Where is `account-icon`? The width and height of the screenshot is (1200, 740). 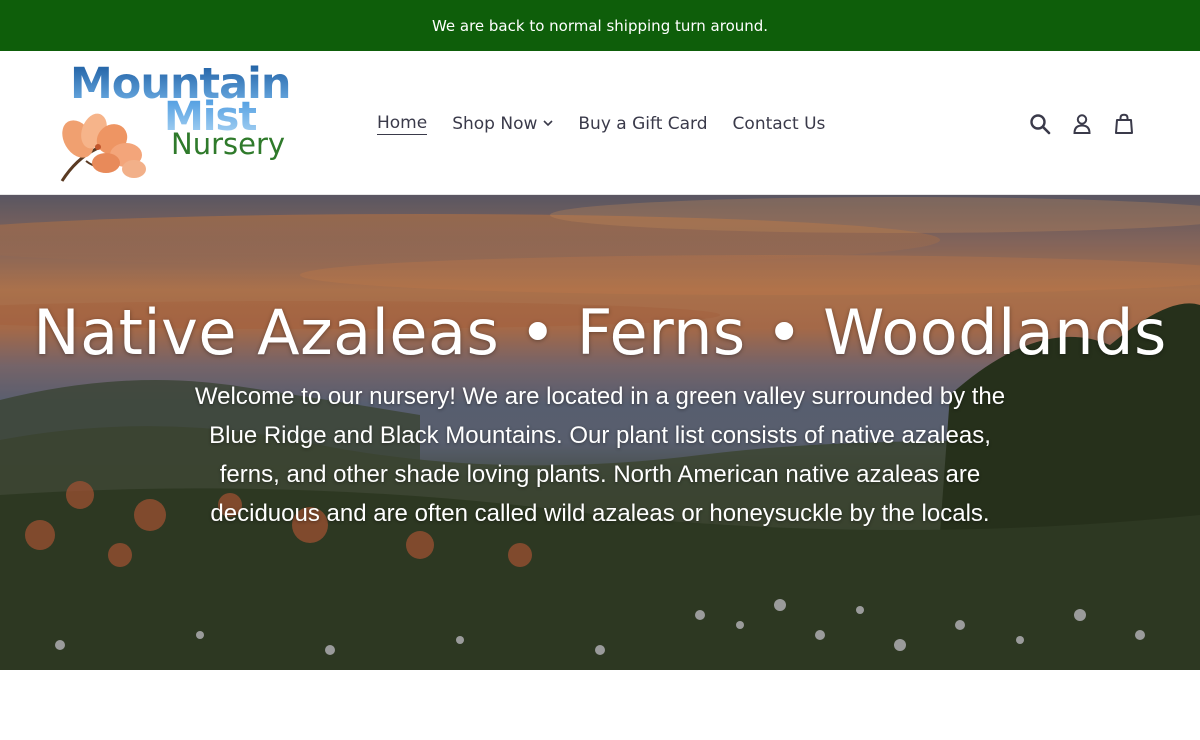
account-icon is located at coordinates (1082, 124).